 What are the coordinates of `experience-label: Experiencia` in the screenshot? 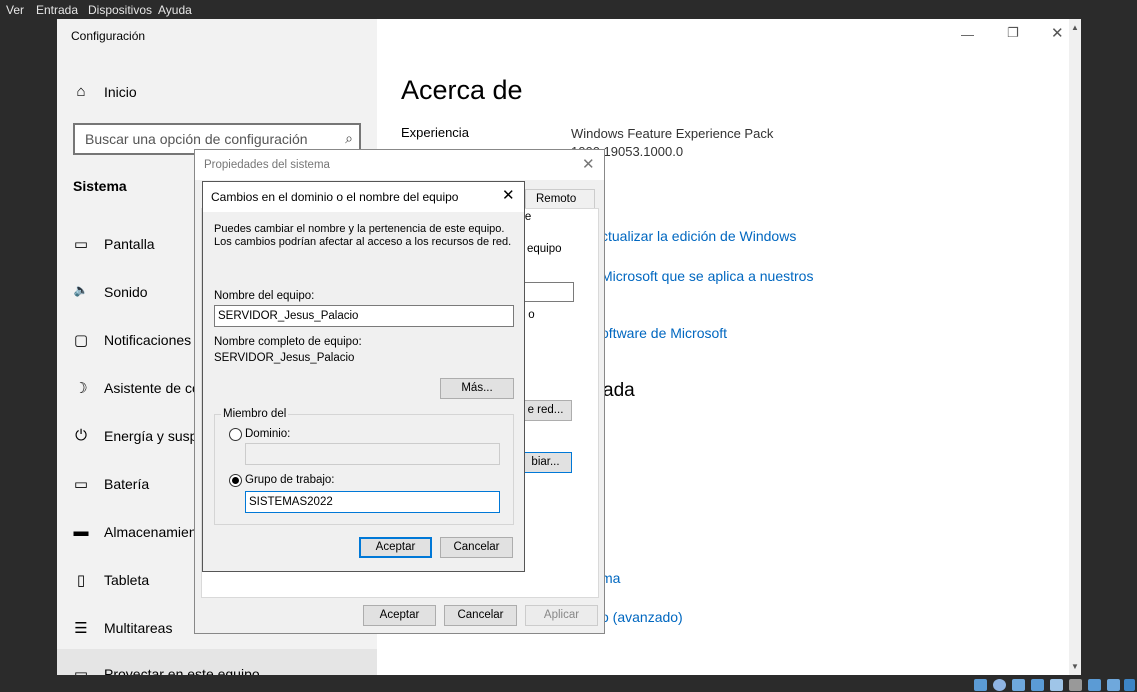 It's located at (435, 132).